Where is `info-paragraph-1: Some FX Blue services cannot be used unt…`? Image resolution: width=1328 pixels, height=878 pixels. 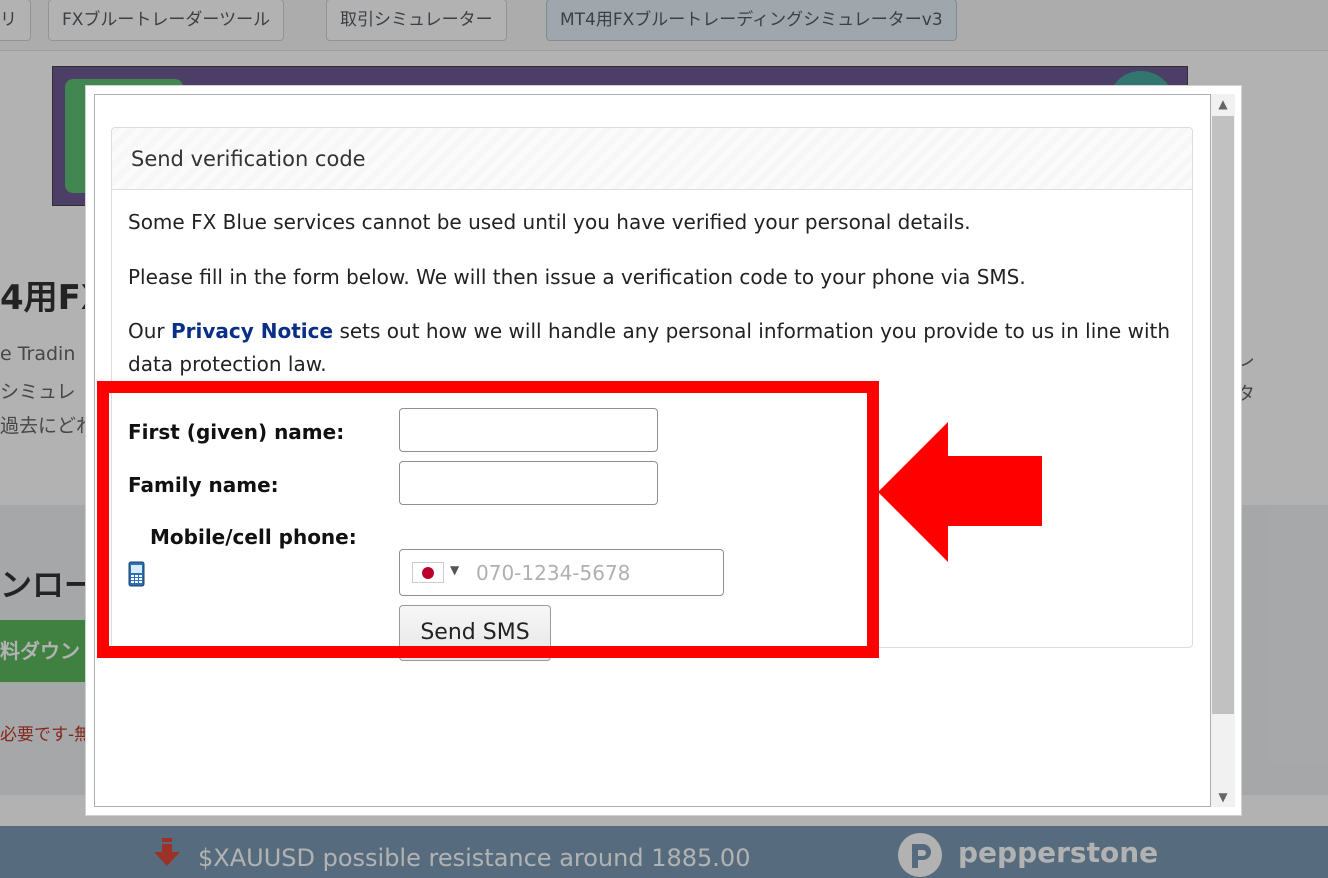 info-paragraph-1: Some FX Blue services cannot be used unt… is located at coordinates (549, 222).